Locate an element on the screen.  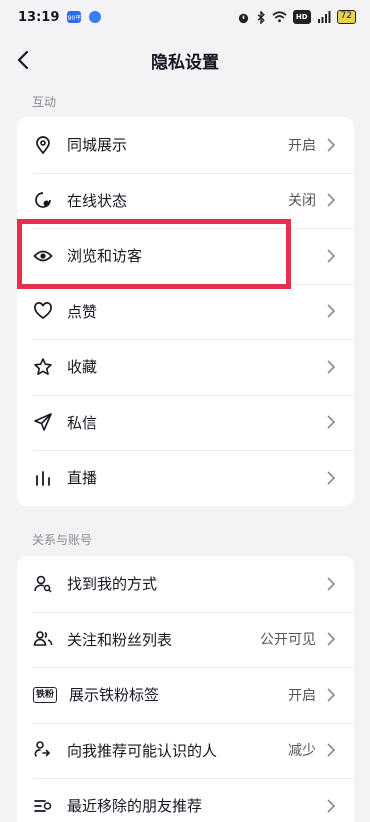
row-label: 向我推荐可能认识的人 is located at coordinates (142, 750).